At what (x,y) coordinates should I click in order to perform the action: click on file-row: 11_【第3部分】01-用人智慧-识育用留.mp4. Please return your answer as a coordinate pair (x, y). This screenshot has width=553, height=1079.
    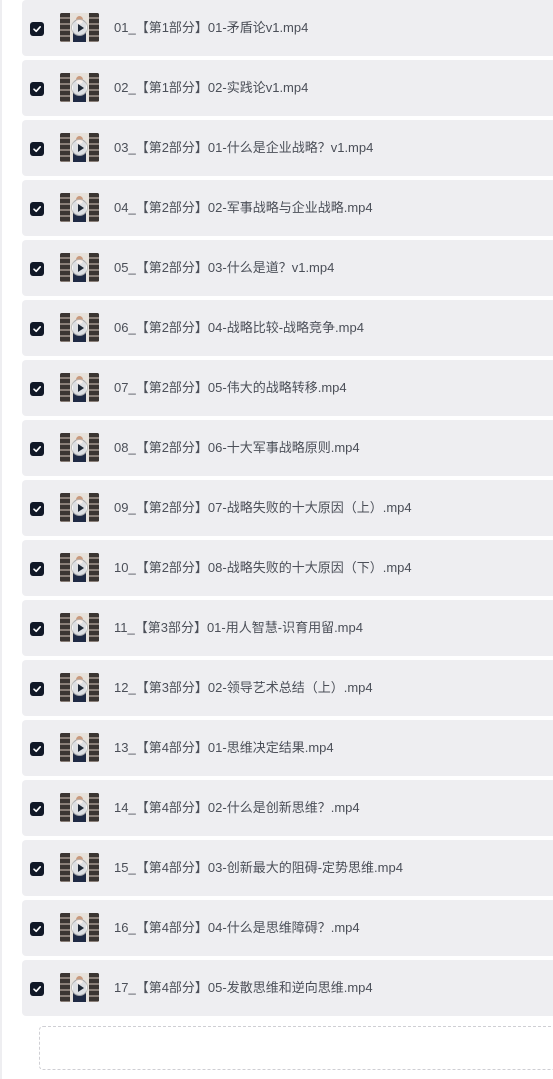
    Looking at the image, I should click on (287, 628).